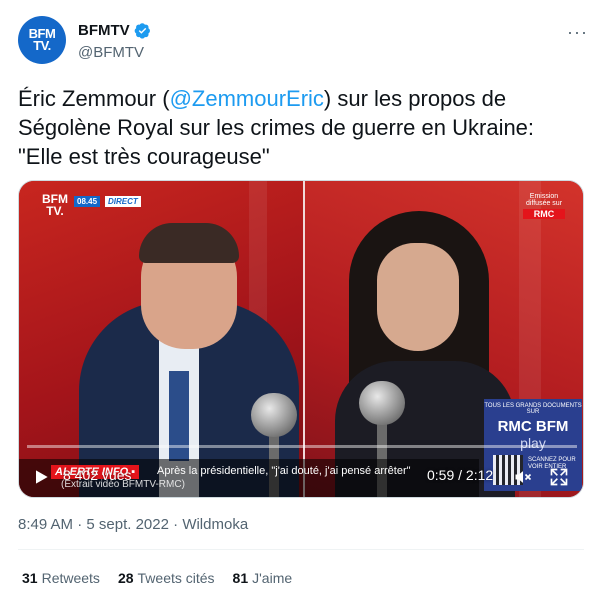 Image resolution: width=605 pixels, height=604 pixels. I want to click on channel-logo-bottom: TV., so click(55, 211).